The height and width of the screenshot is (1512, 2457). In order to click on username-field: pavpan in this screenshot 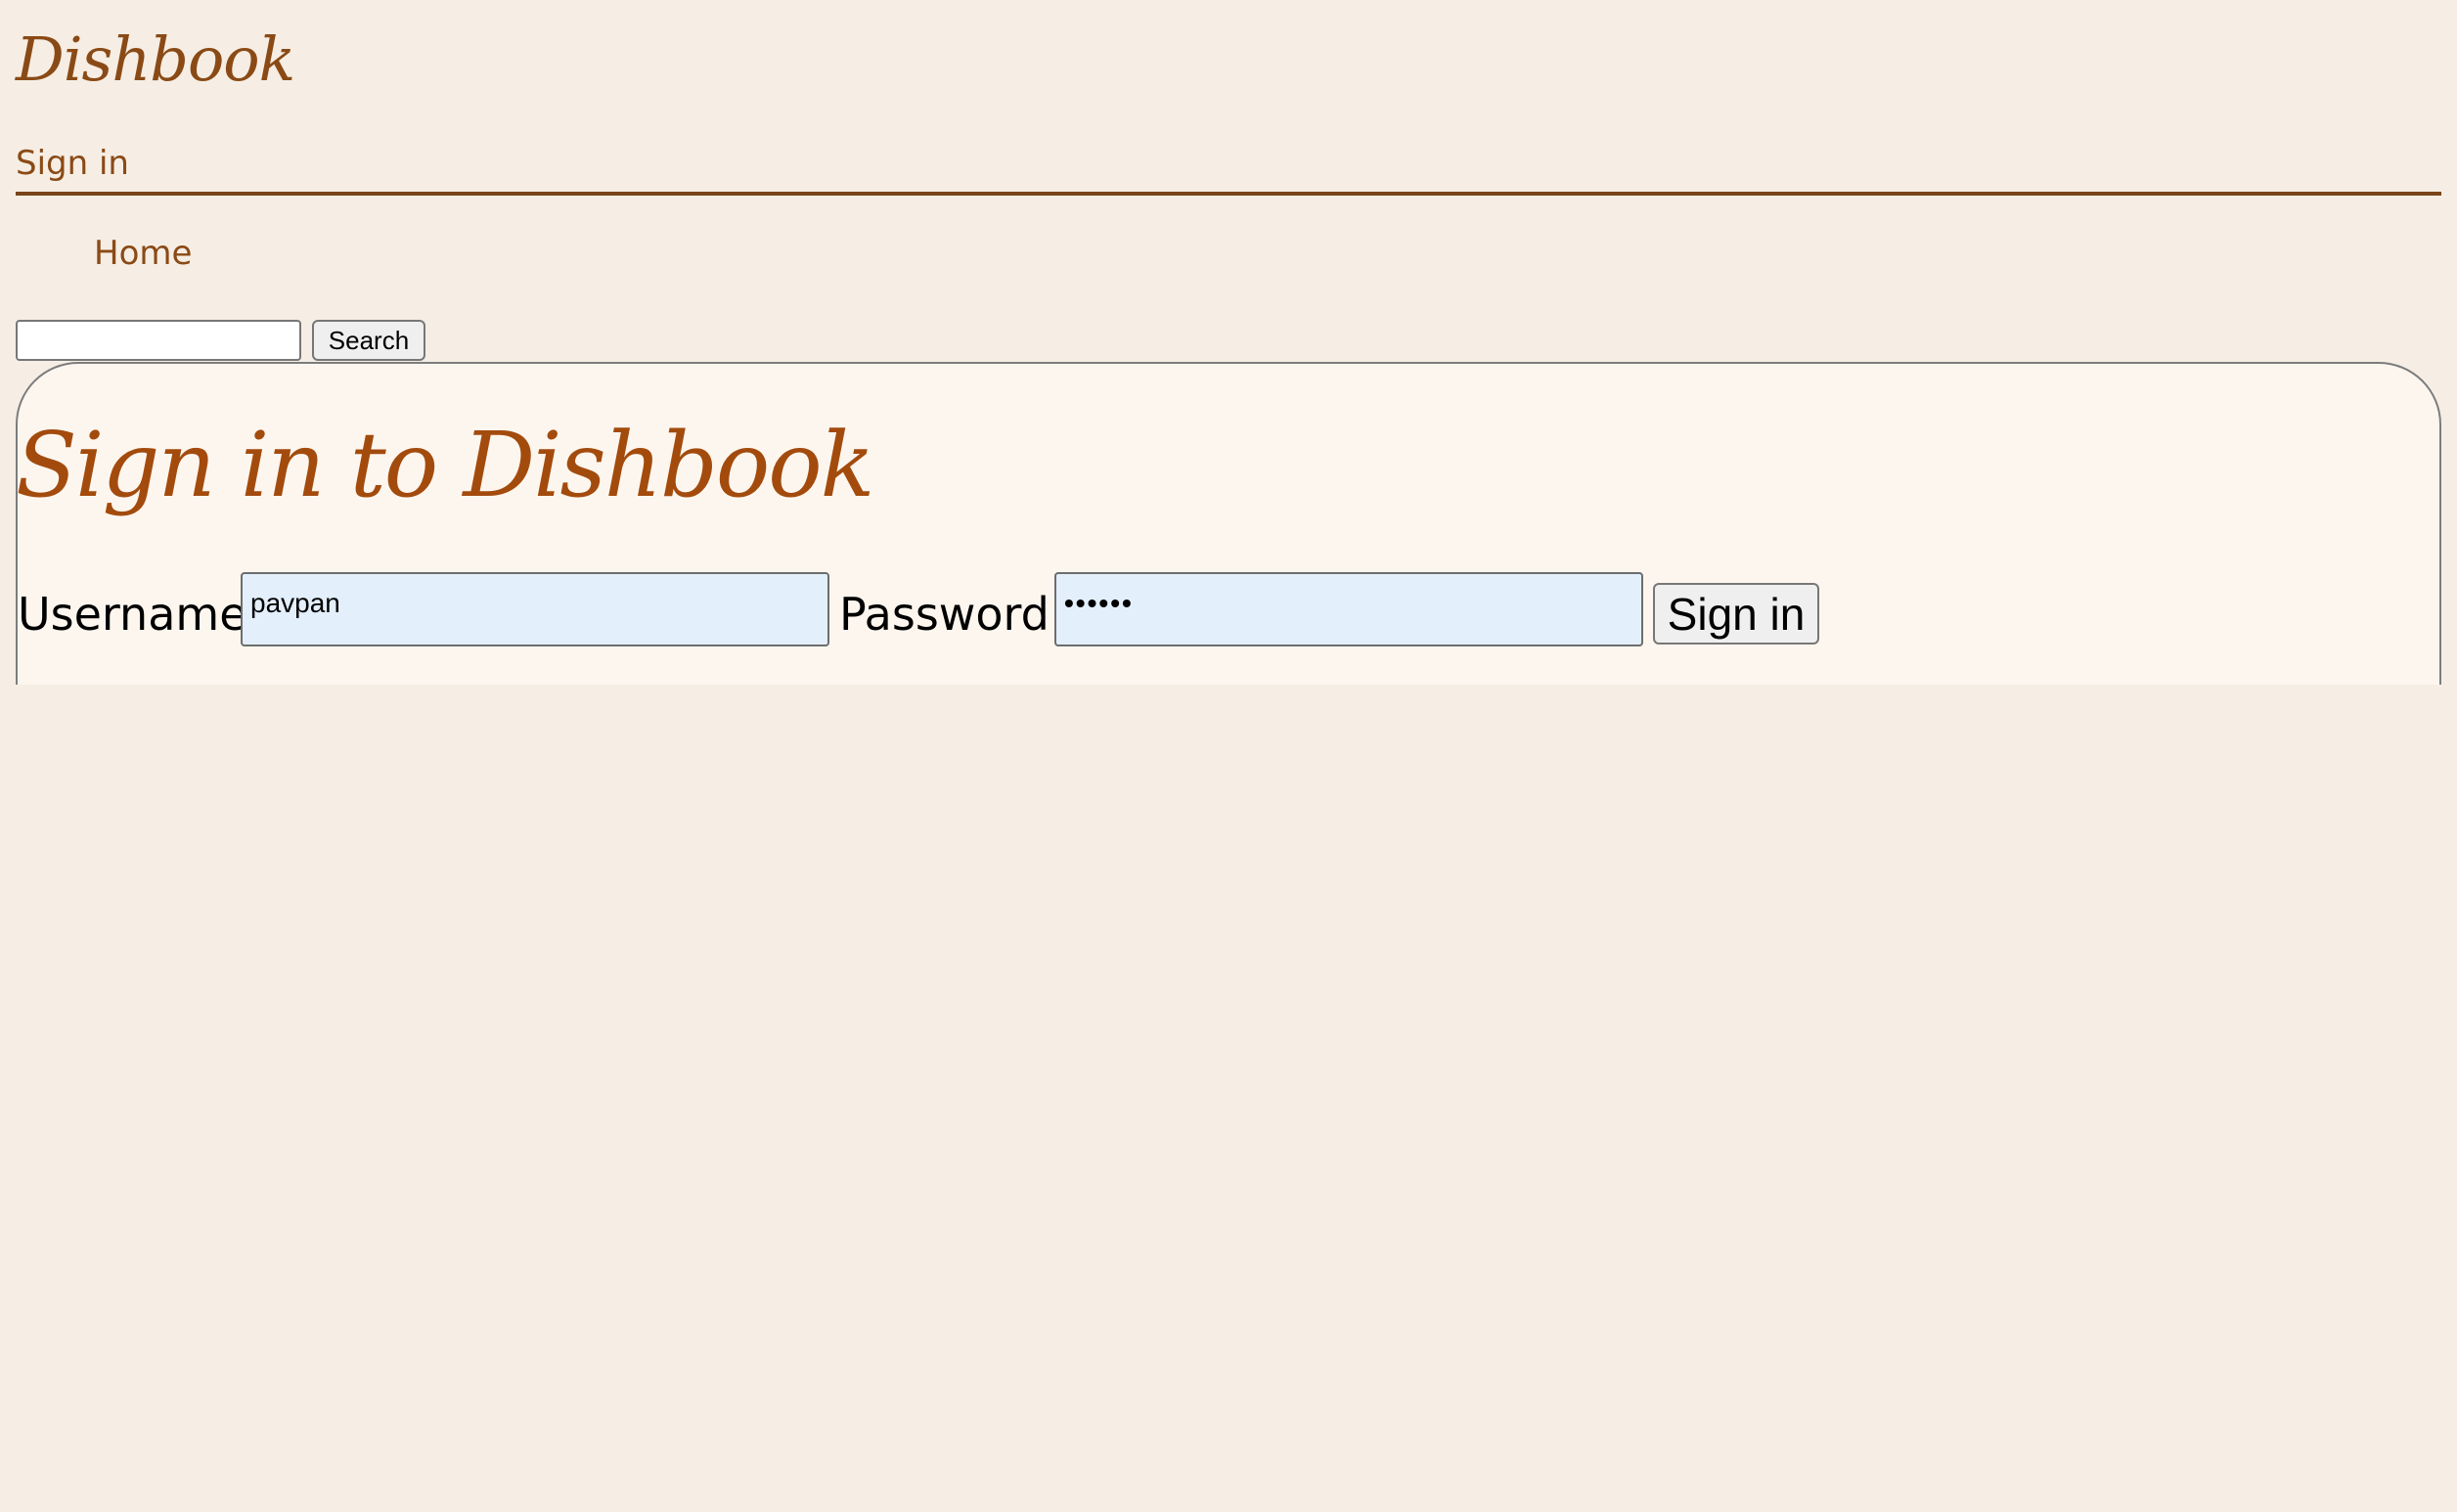, I will do `click(535, 609)`.